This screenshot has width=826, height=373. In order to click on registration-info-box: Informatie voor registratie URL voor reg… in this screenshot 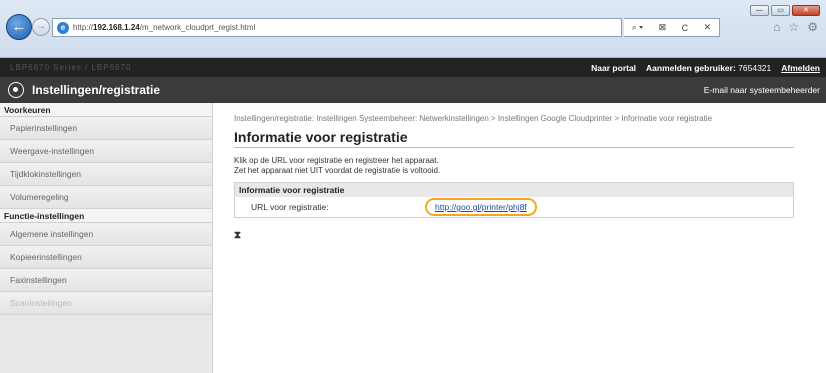, I will do `click(514, 200)`.